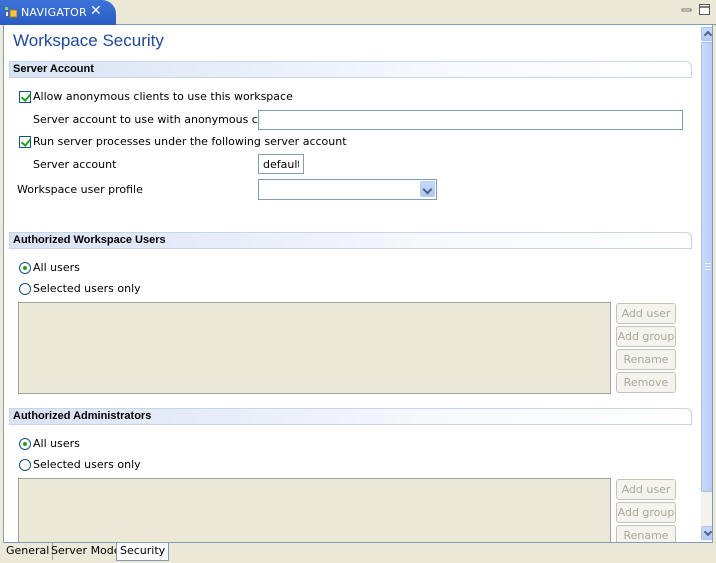 The height and width of the screenshot is (563, 716). I want to click on maximize-icon, so click(704, 9).